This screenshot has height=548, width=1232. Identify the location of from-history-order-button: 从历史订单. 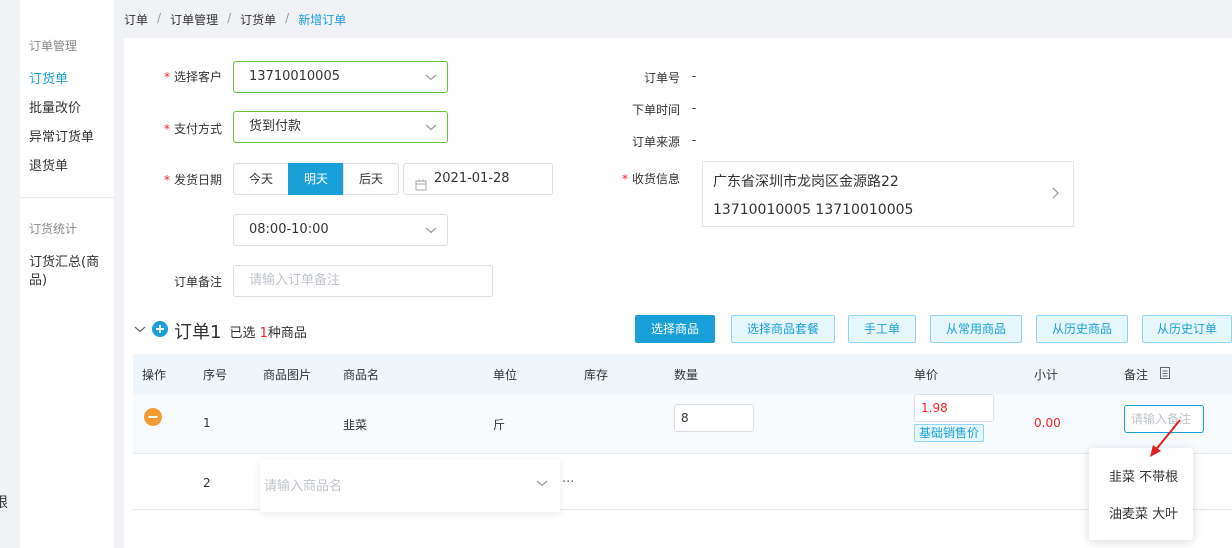
(1187, 329).